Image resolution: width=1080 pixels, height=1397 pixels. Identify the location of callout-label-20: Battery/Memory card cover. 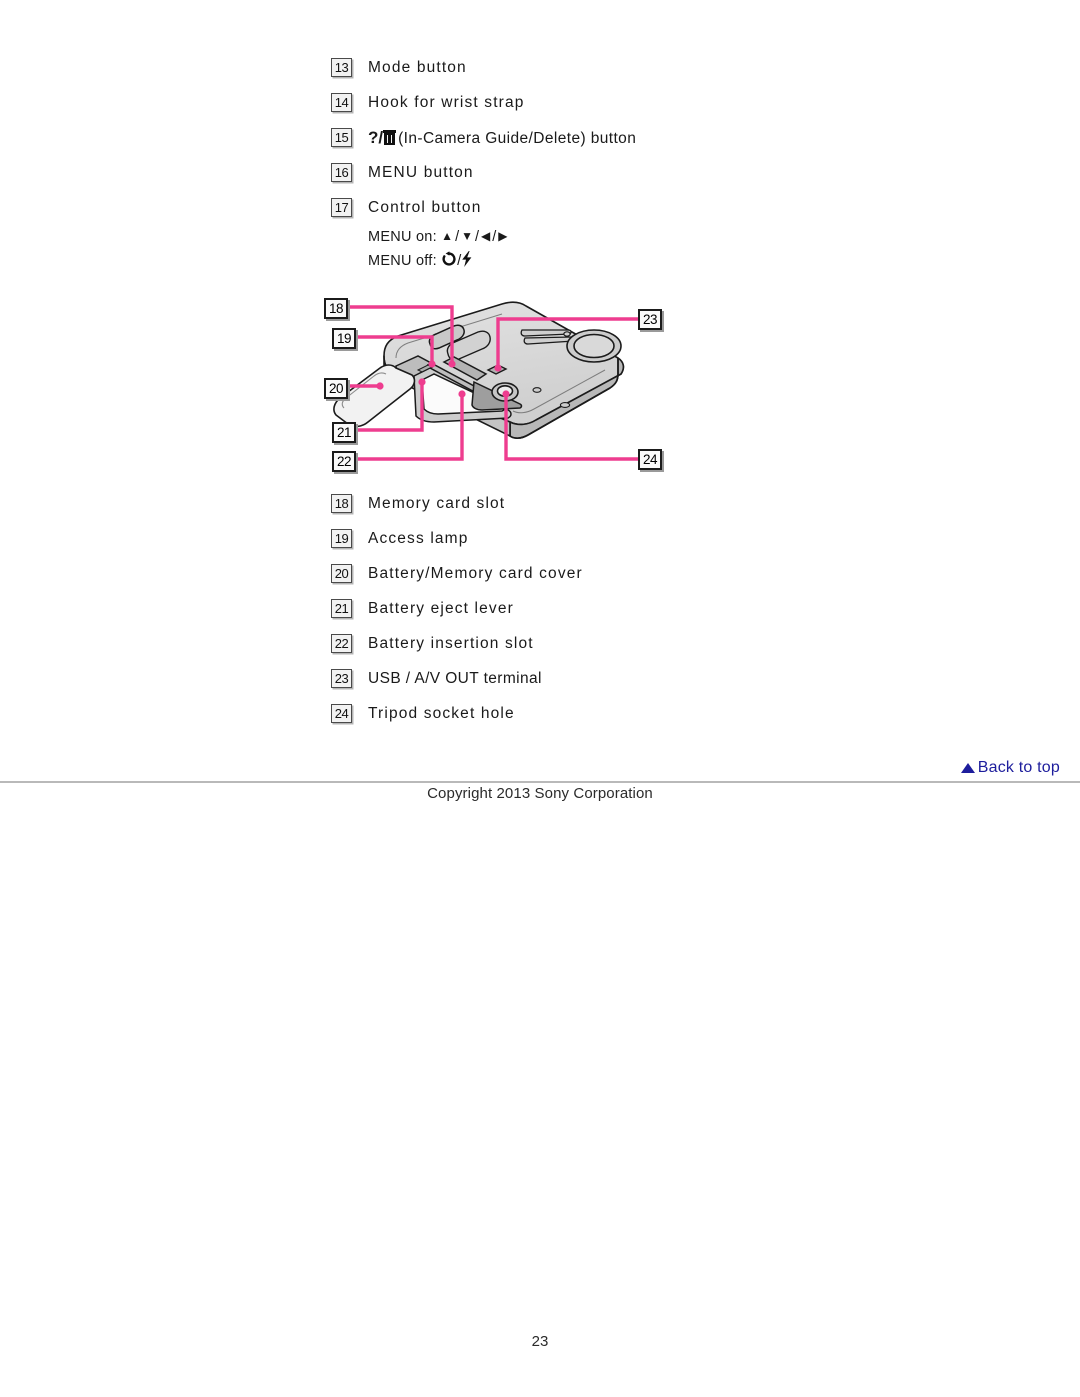
(475, 573).